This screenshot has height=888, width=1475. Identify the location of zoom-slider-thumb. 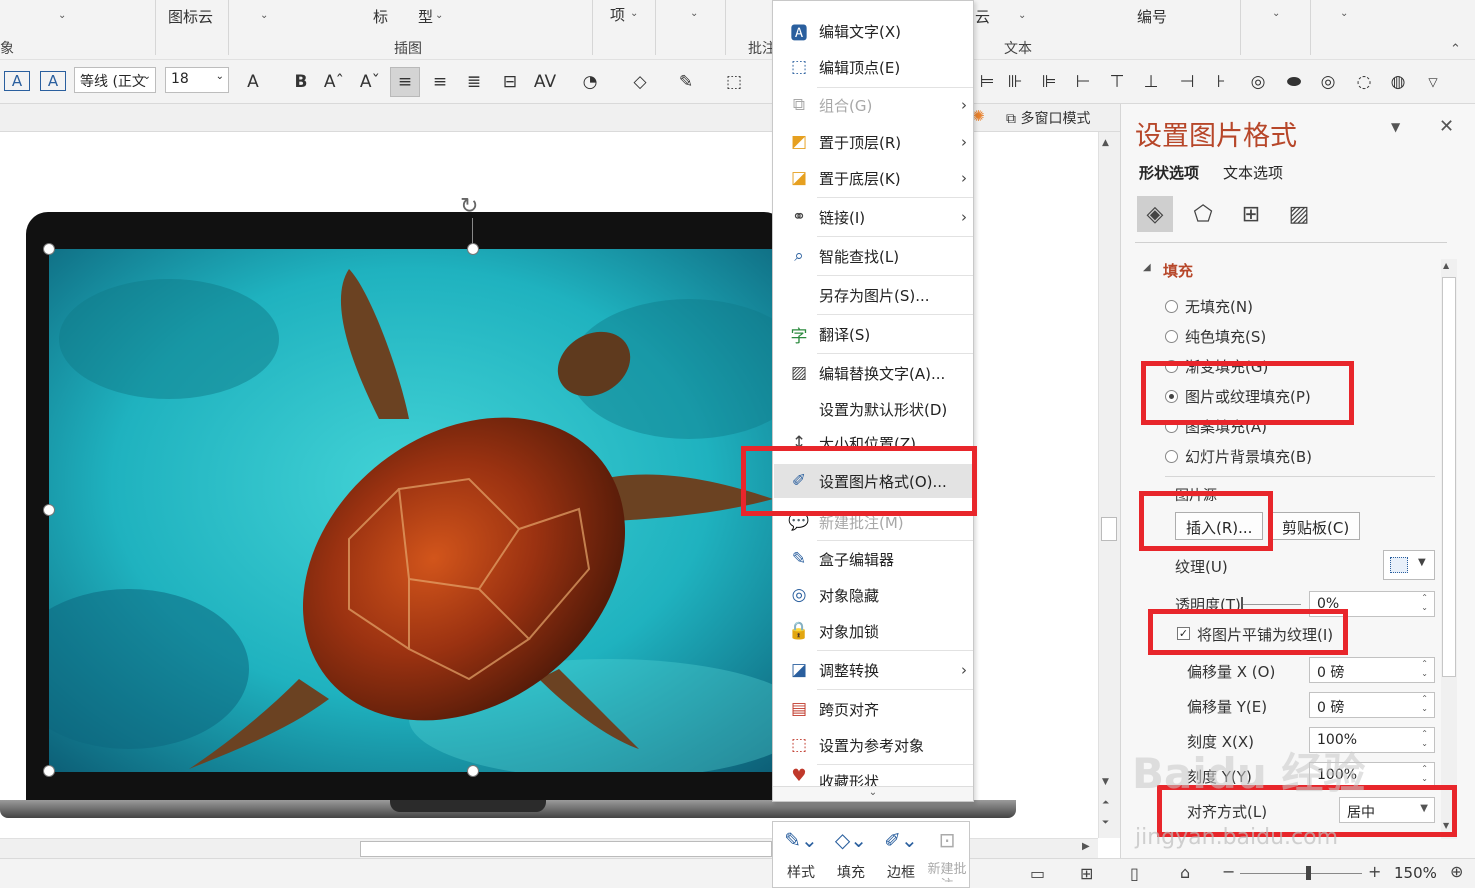
(1308, 873).